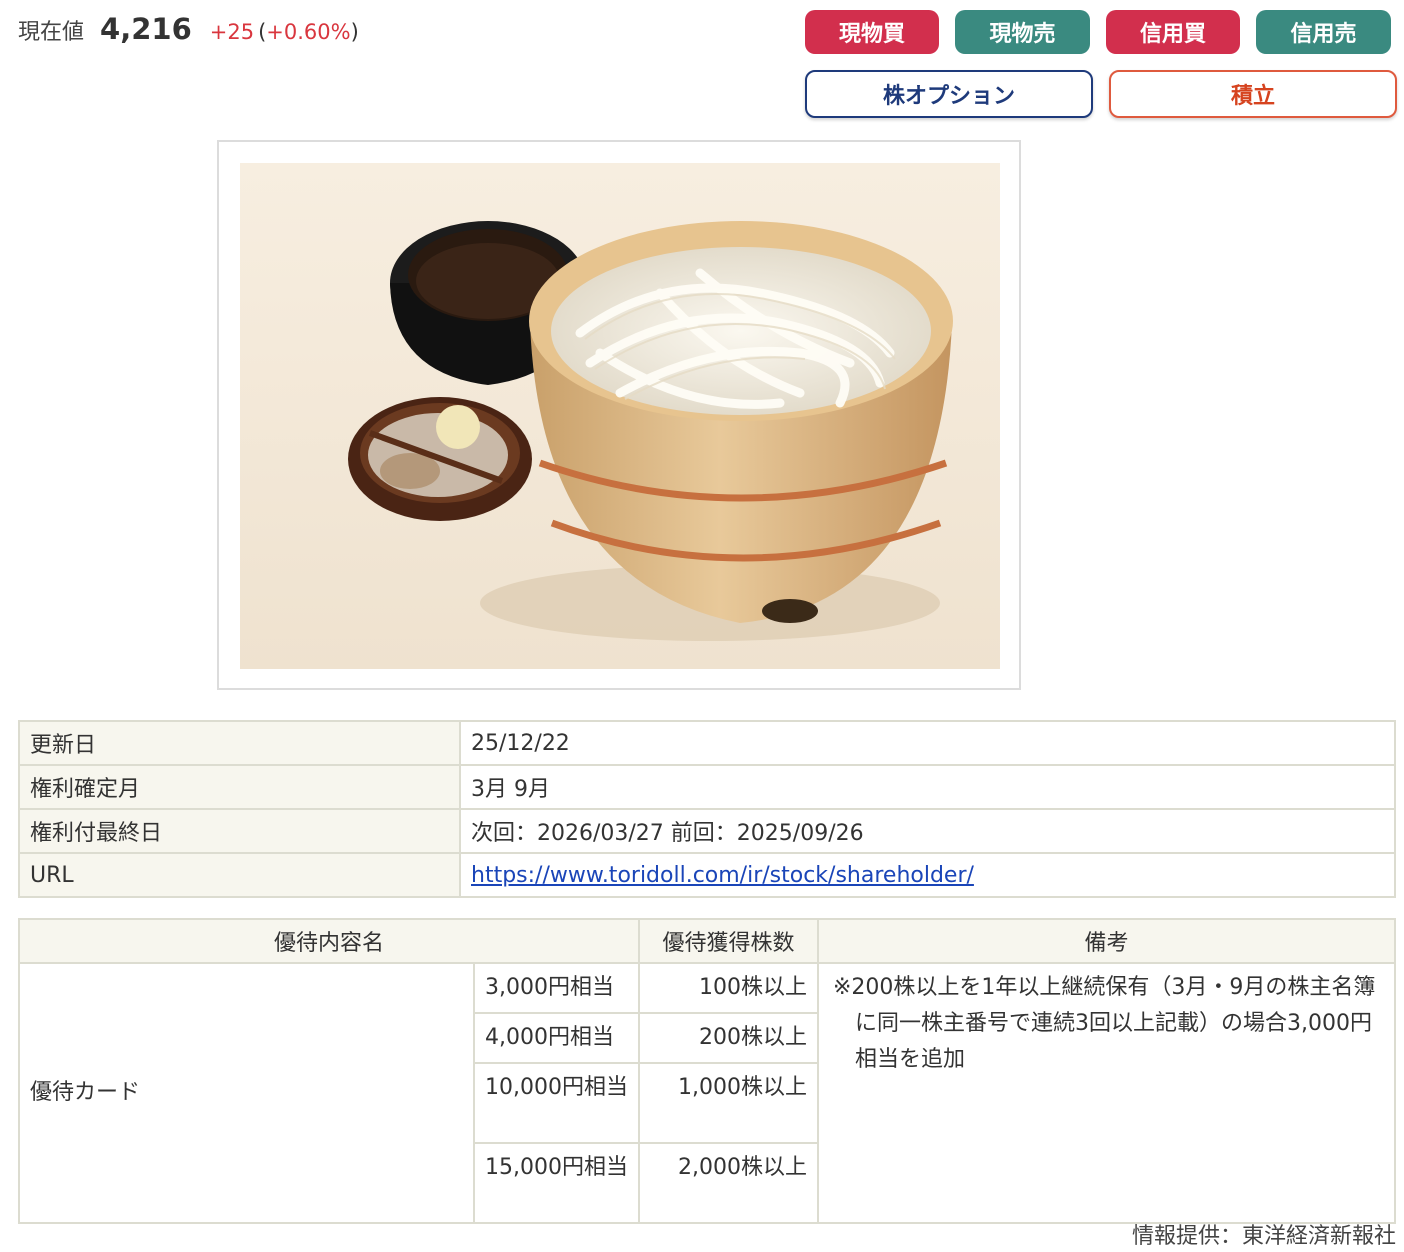  What do you see at coordinates (927, 743) in the screenshot?
I see `update-date-value: 25/12/22` at bounding box center [927, 743].